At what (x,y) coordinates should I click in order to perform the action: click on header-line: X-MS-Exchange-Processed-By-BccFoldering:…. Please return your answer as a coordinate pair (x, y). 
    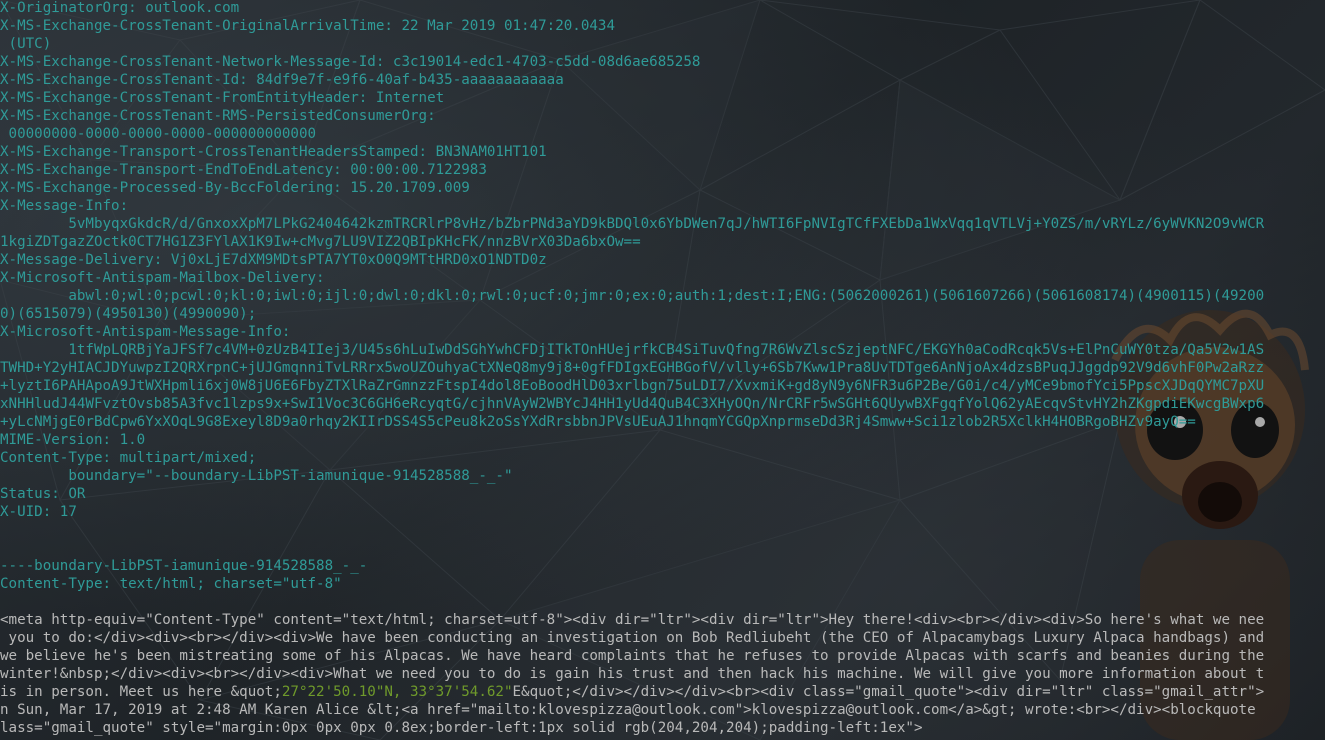
    Looking at the image, I should click on (235, 188).